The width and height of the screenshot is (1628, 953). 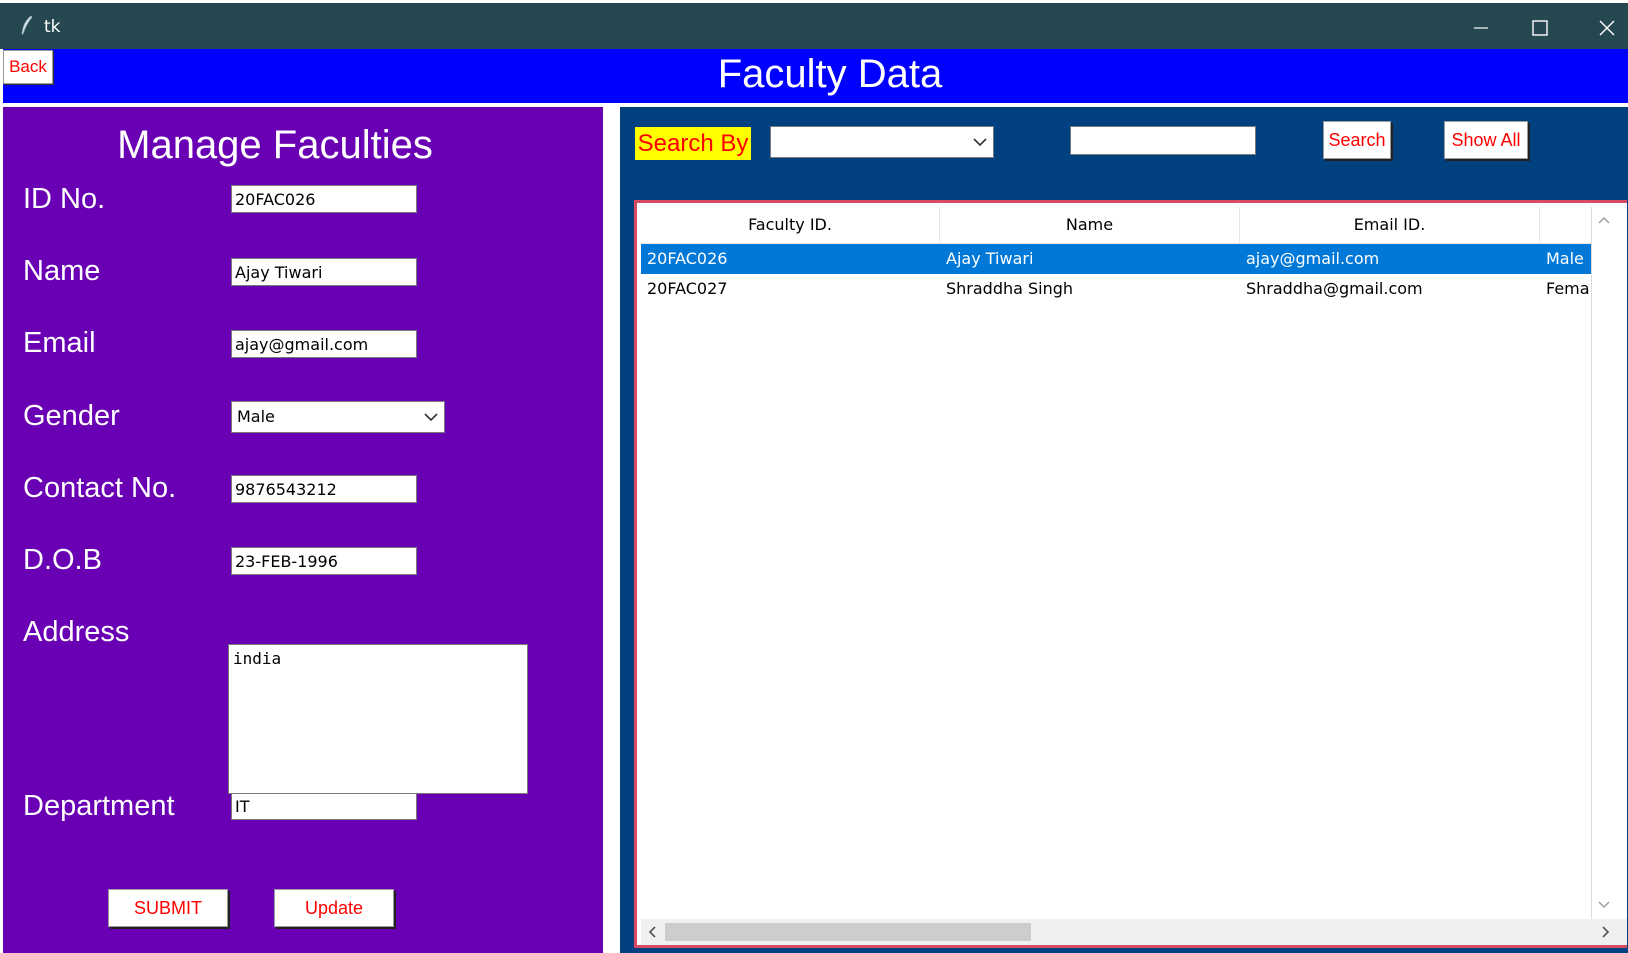 What do you see at coordinates (1116, 259) in the screenshot?
I see `table-row: 20FAC026 Ajay Tiwari ajay@gmail.com Male` at bounding box center [1116, 259].